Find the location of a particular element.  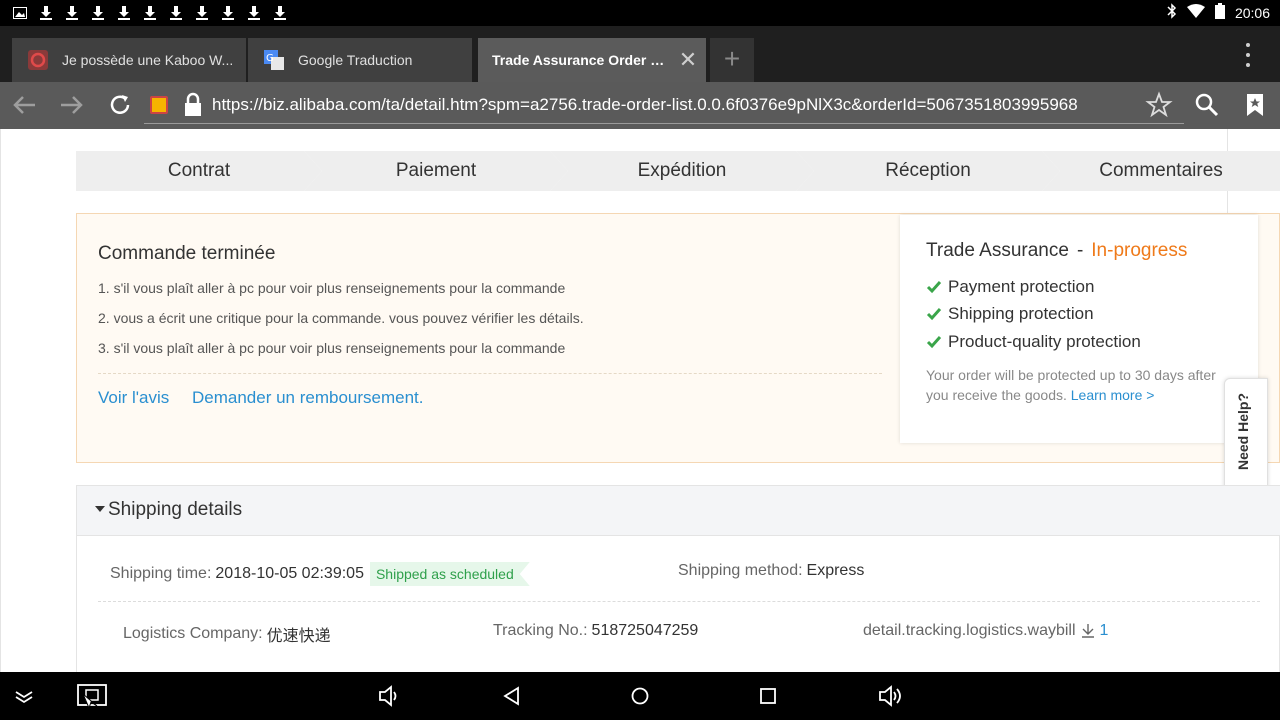

protection-item: Shipping protection is located at coordinates (1010, 314).